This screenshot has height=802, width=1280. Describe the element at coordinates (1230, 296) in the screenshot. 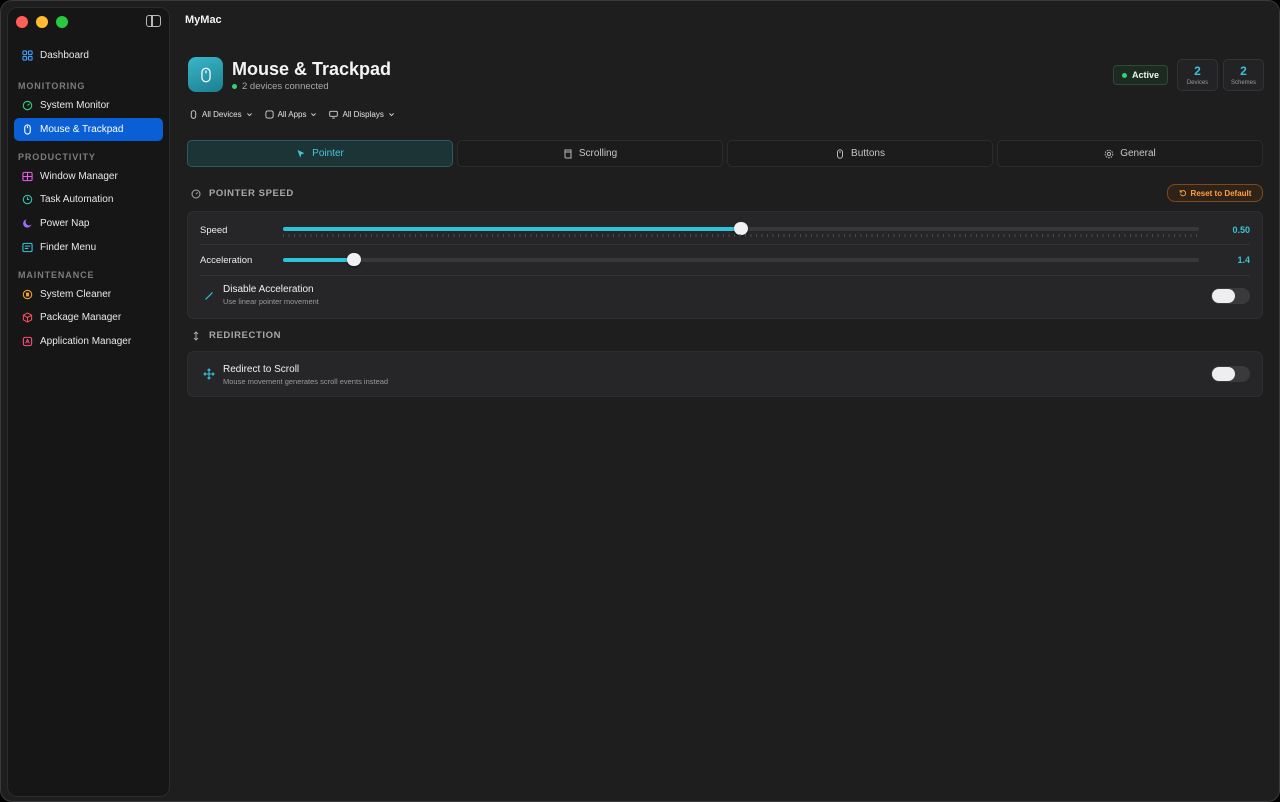

I see `disable-acceleration-toggle` at that location.